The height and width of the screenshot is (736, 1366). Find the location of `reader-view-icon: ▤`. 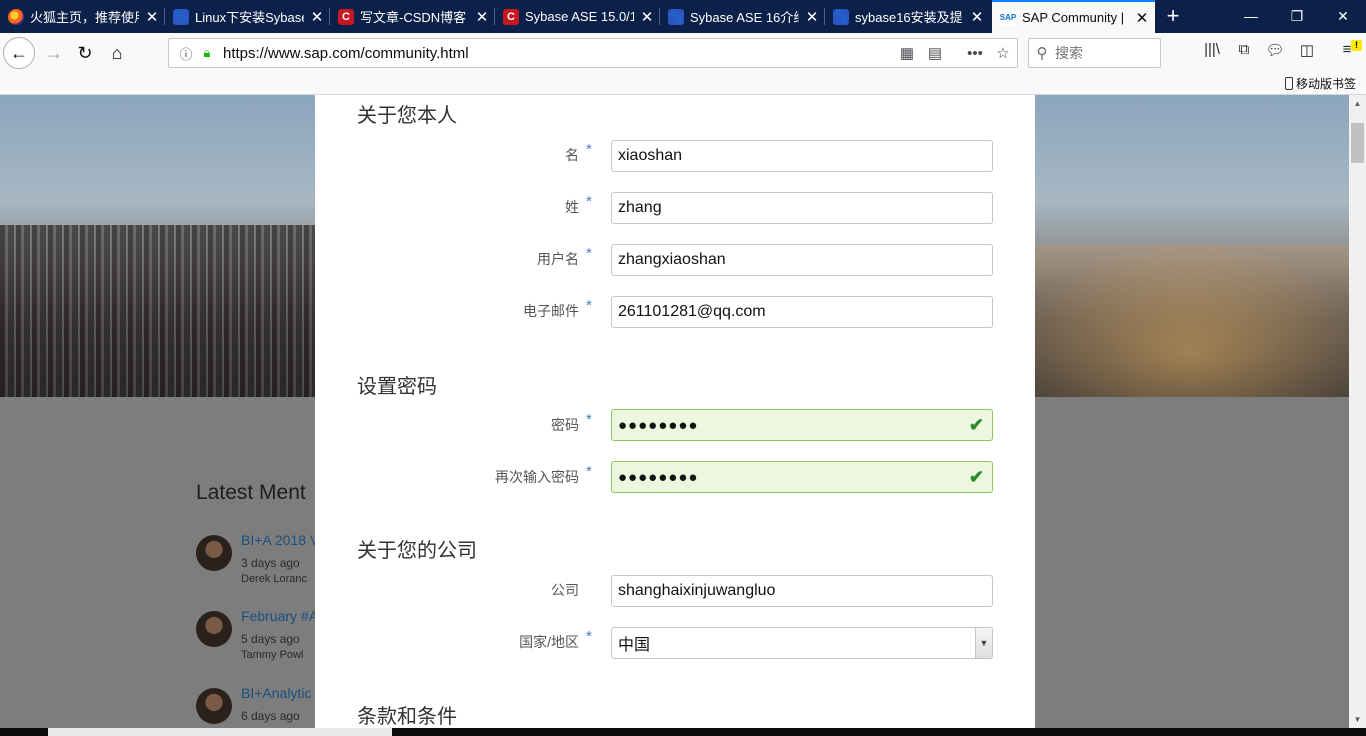

reader-view-icon: ▤ is located at coordinates (935, 53).